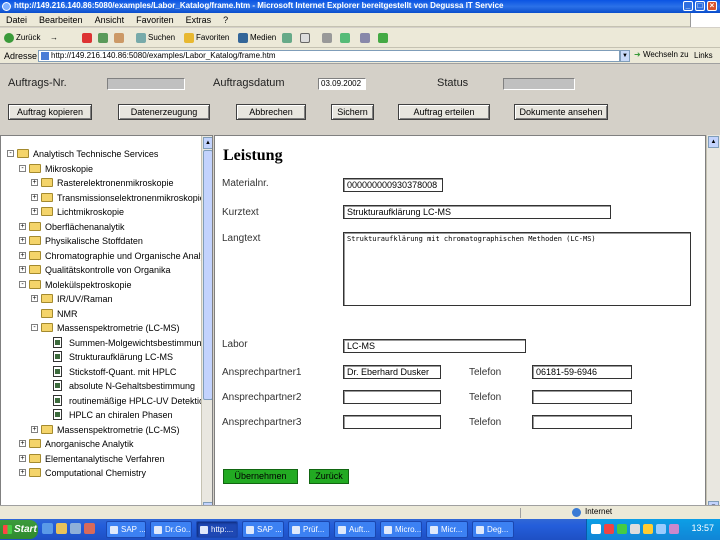  What do you see at coordinates (16, 20) in the screenshot?
I see `menu-datei: Datei` at bounding box center [16, 20].